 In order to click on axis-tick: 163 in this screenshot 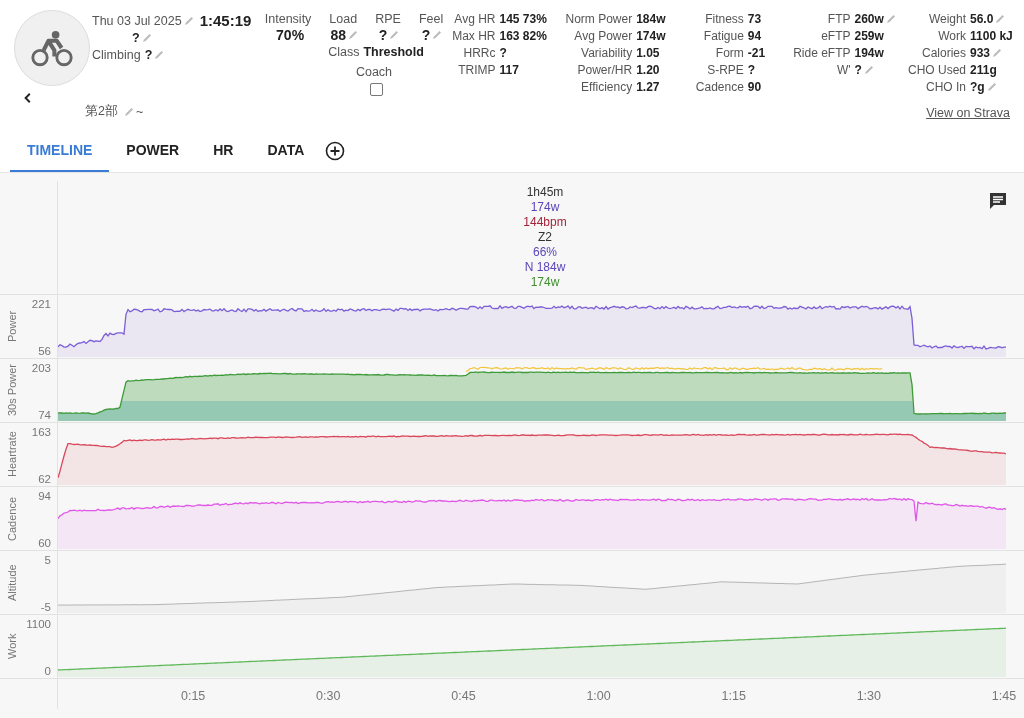, I will do `click(41, 432)`.